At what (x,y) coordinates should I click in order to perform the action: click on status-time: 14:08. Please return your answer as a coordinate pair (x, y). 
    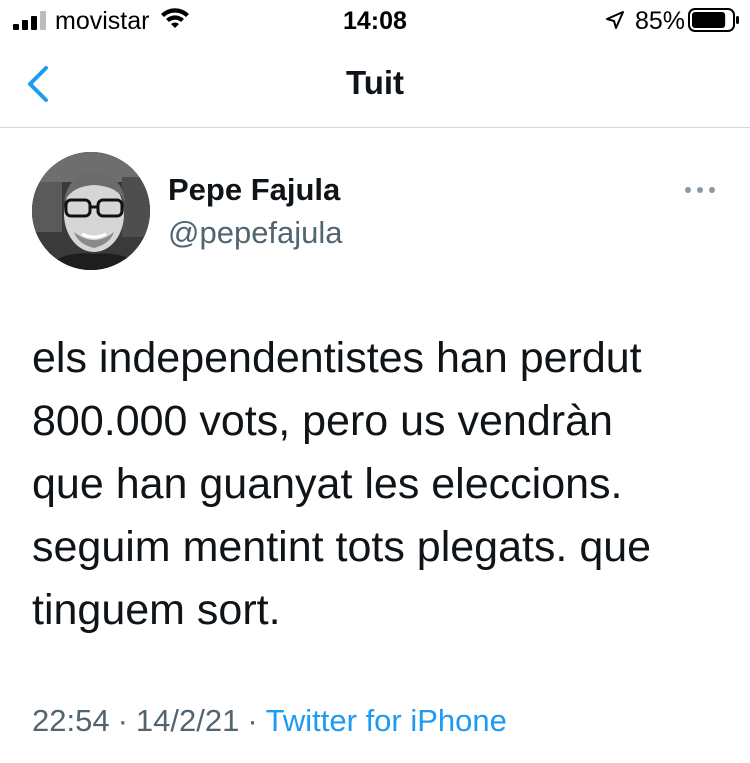
    Looking at the image, I should click on (375, 21).